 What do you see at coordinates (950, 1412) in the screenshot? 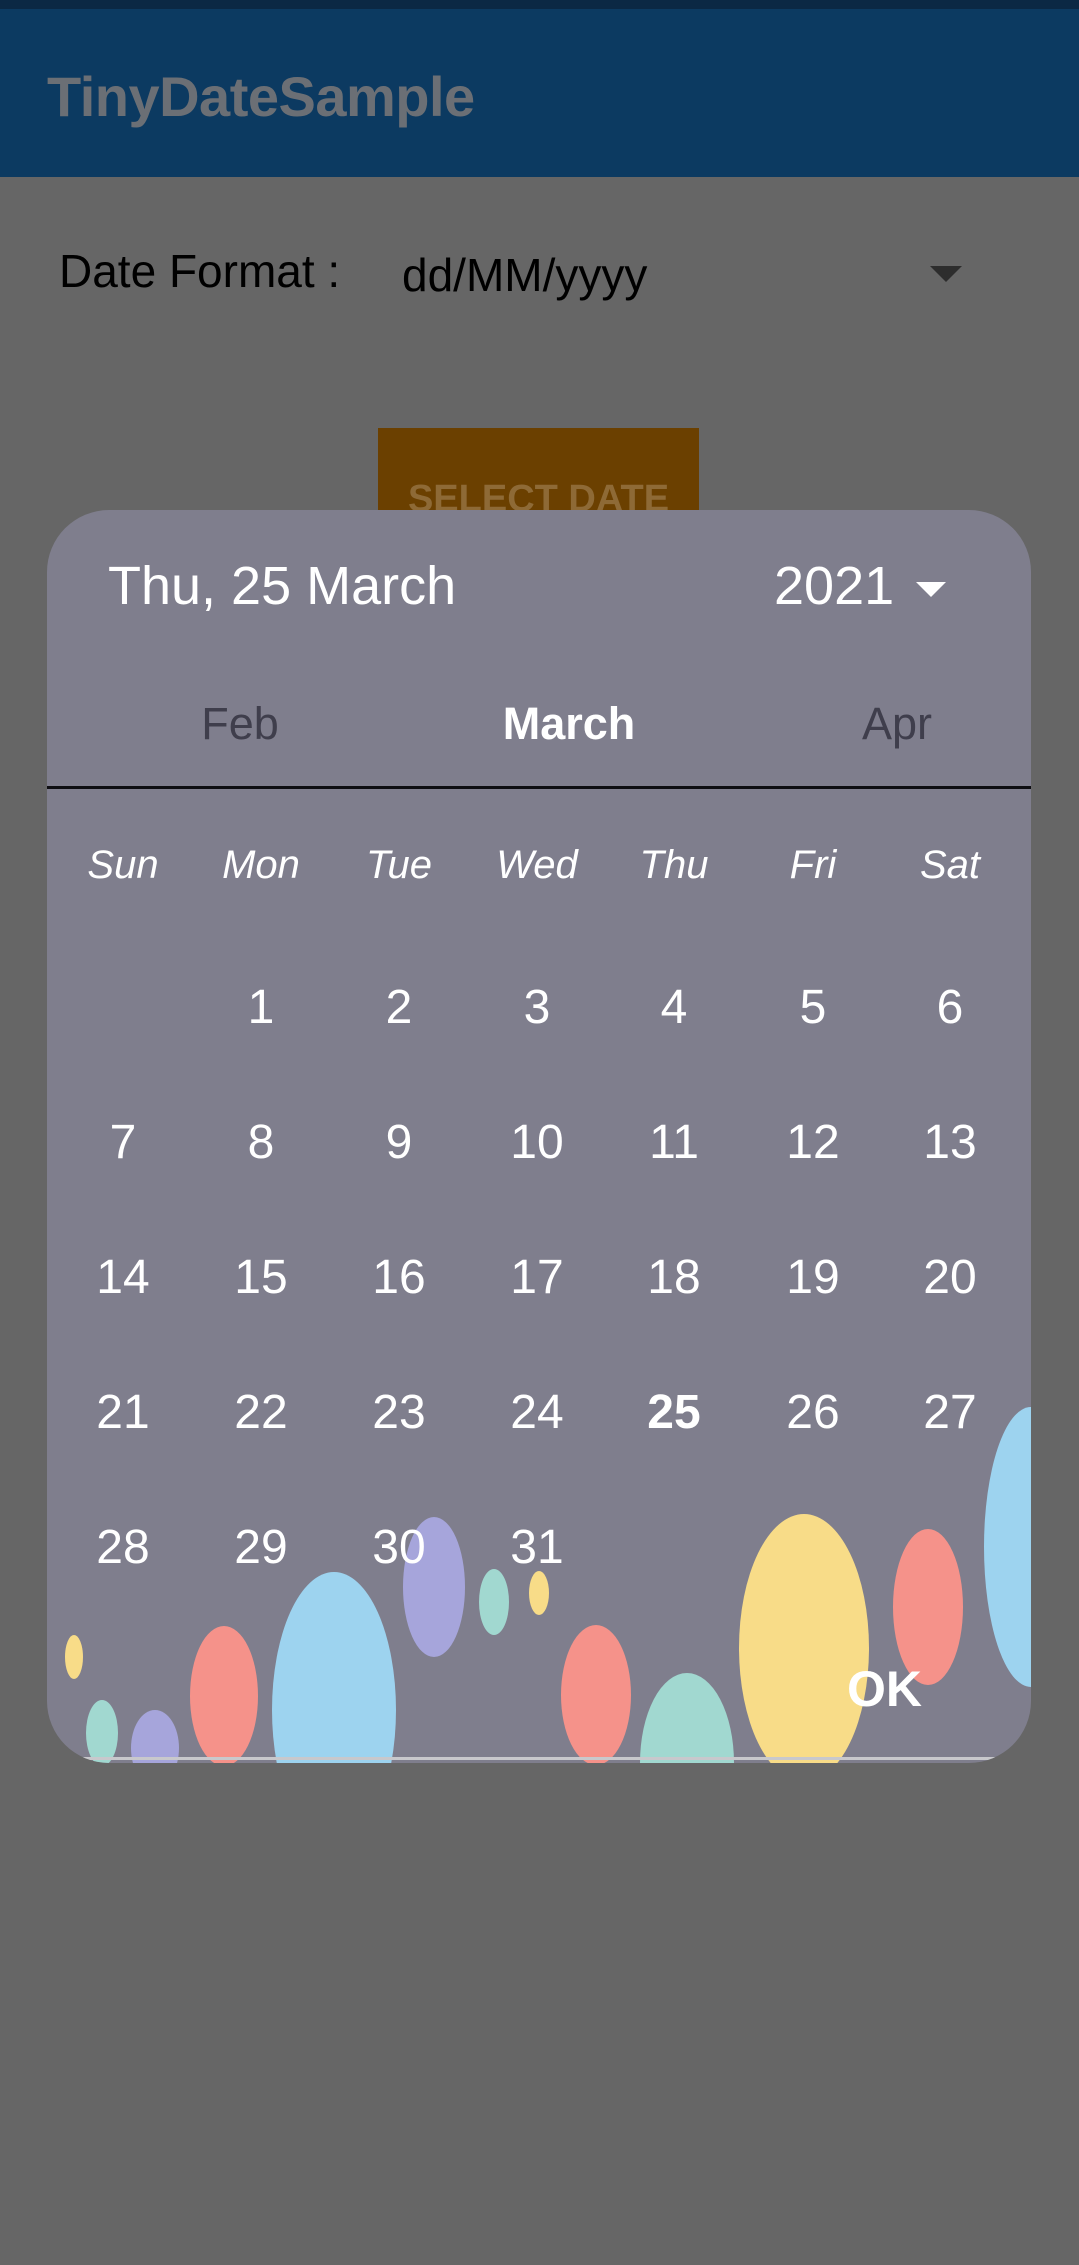
I see `calendar-day: 27` at bounding box center [950, 1412].